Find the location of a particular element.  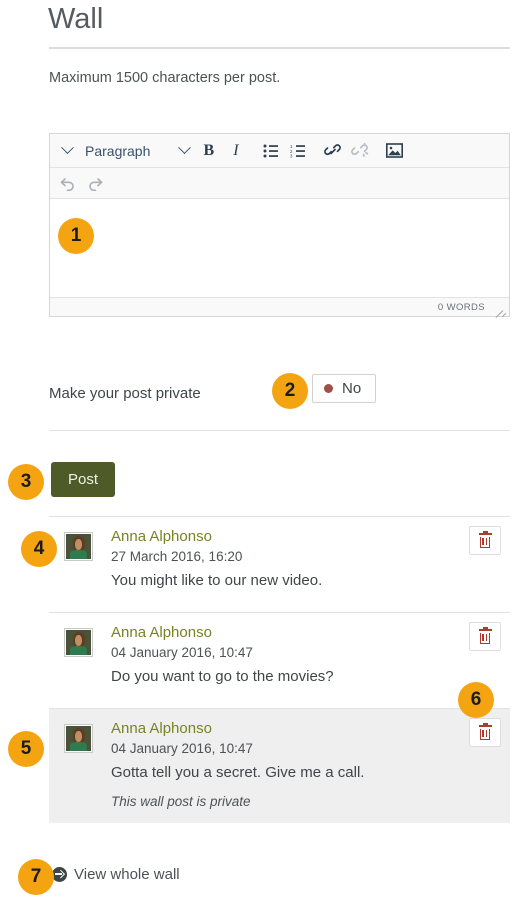

intro-text: Maximum 1500 characters per post. is located at coordinates (165, 78).